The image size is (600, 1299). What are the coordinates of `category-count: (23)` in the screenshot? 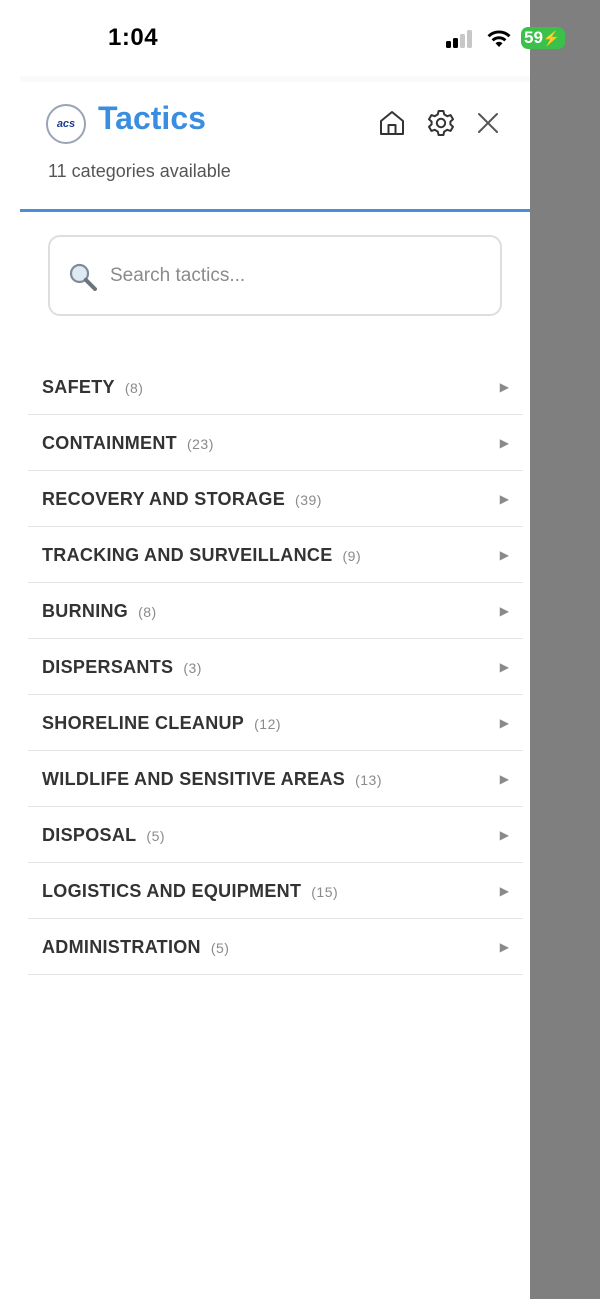 It's located at (200, 444).